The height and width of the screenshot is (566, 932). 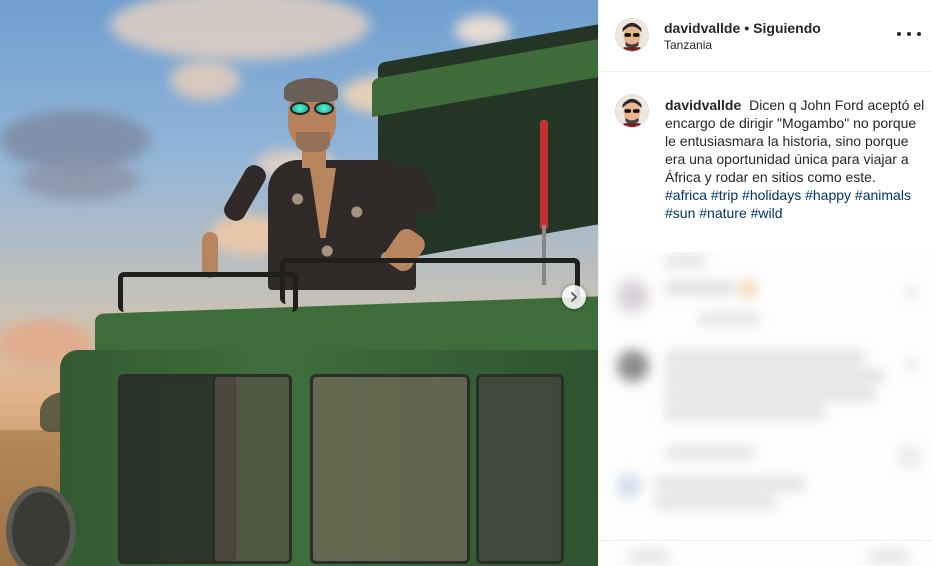 I want to click on location-link: Tanzania, so click(x=688, y=45).